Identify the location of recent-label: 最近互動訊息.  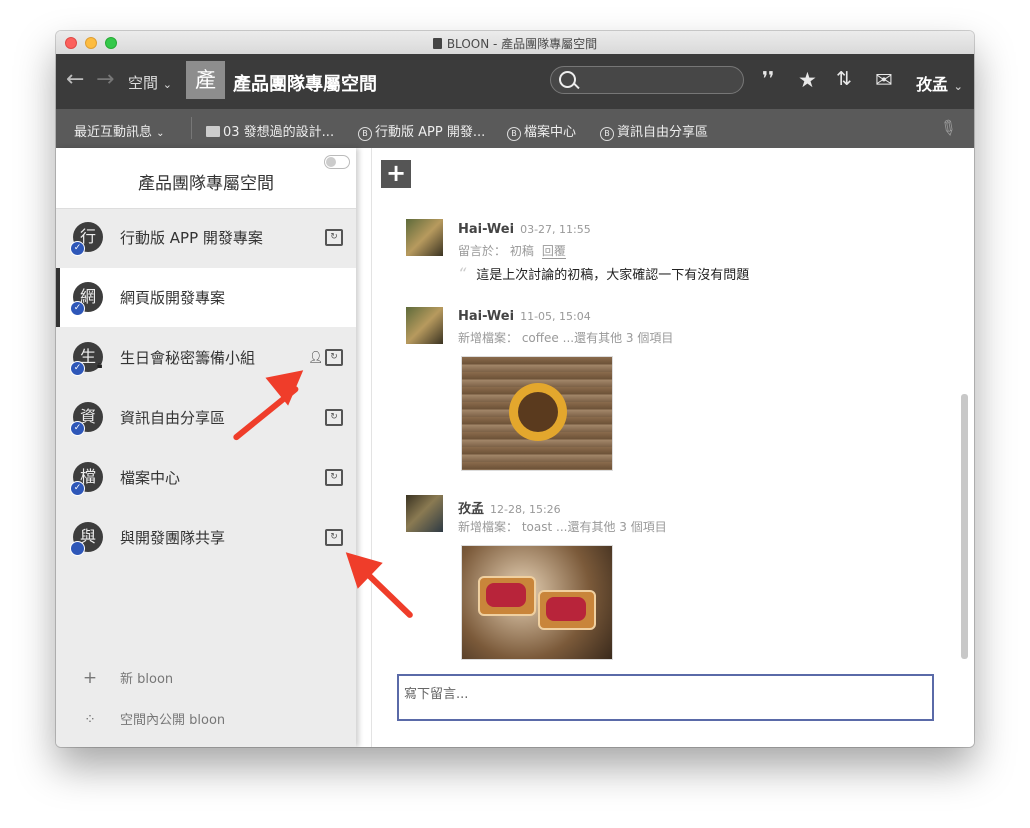
(113, 132).